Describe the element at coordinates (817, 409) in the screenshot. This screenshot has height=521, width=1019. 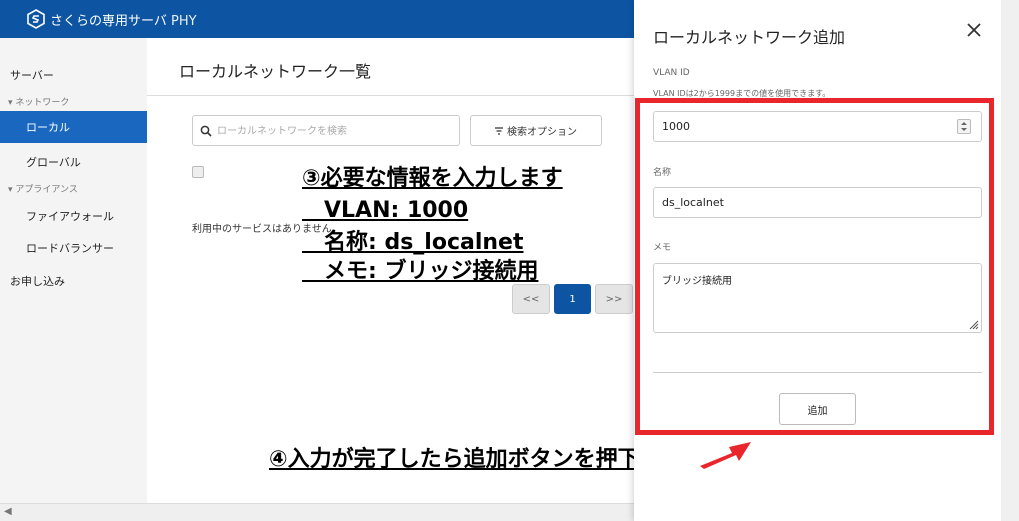
I see `add-button: 追加` at that location.